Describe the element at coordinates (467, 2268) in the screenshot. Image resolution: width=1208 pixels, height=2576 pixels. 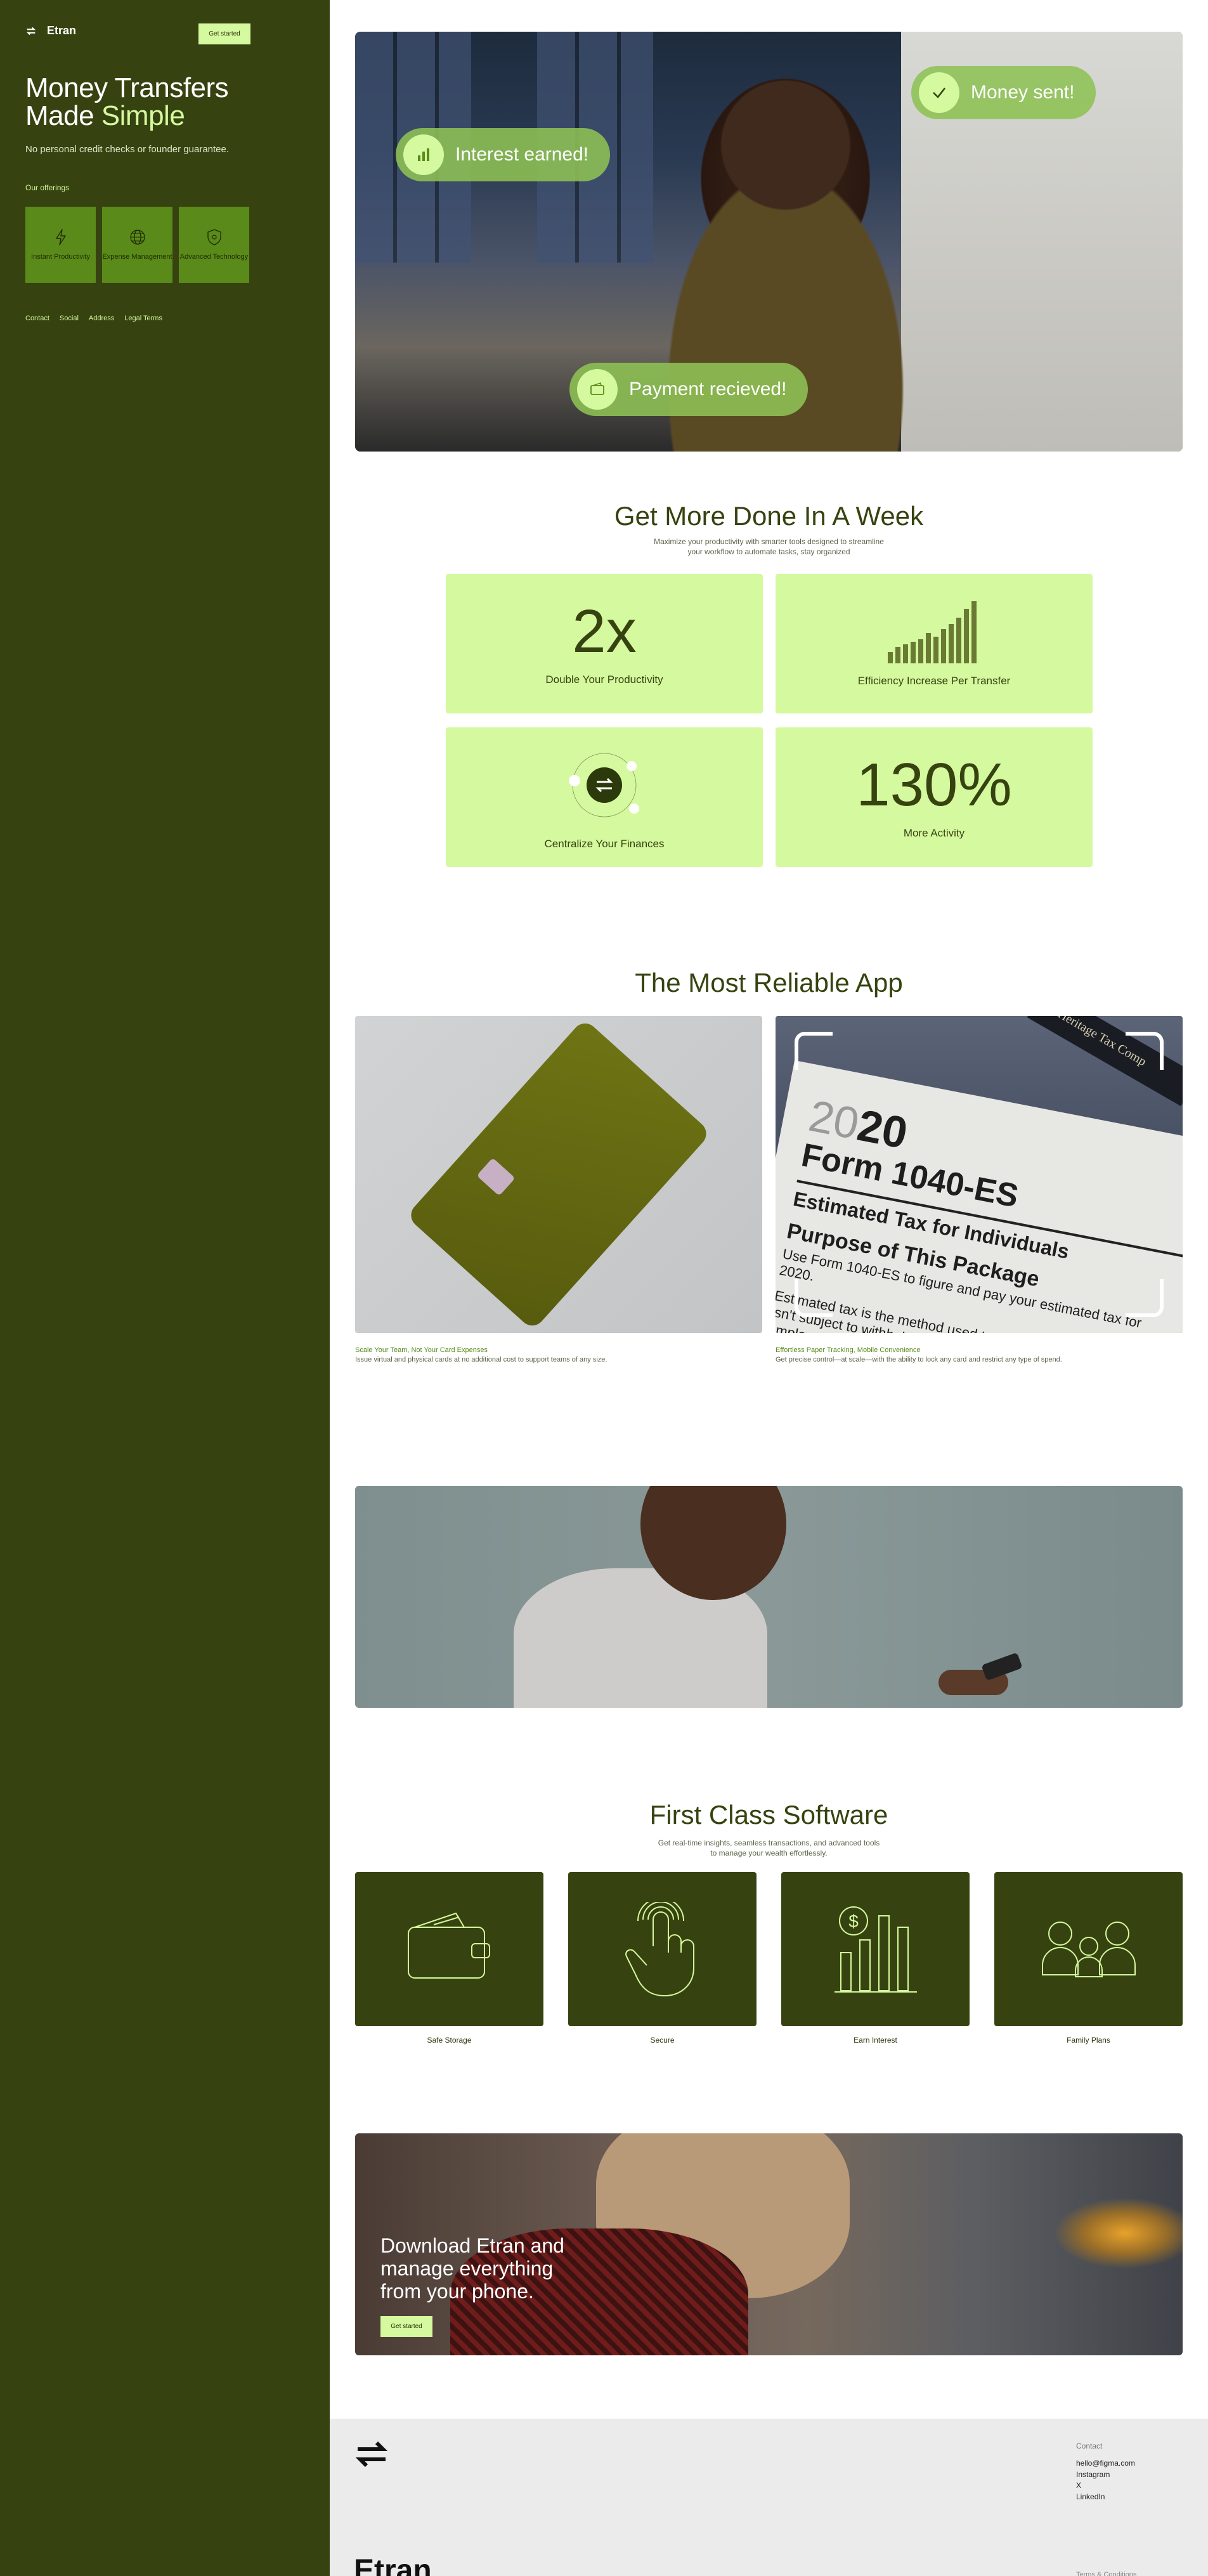
I see `download-title-line: manage everything` at that location.